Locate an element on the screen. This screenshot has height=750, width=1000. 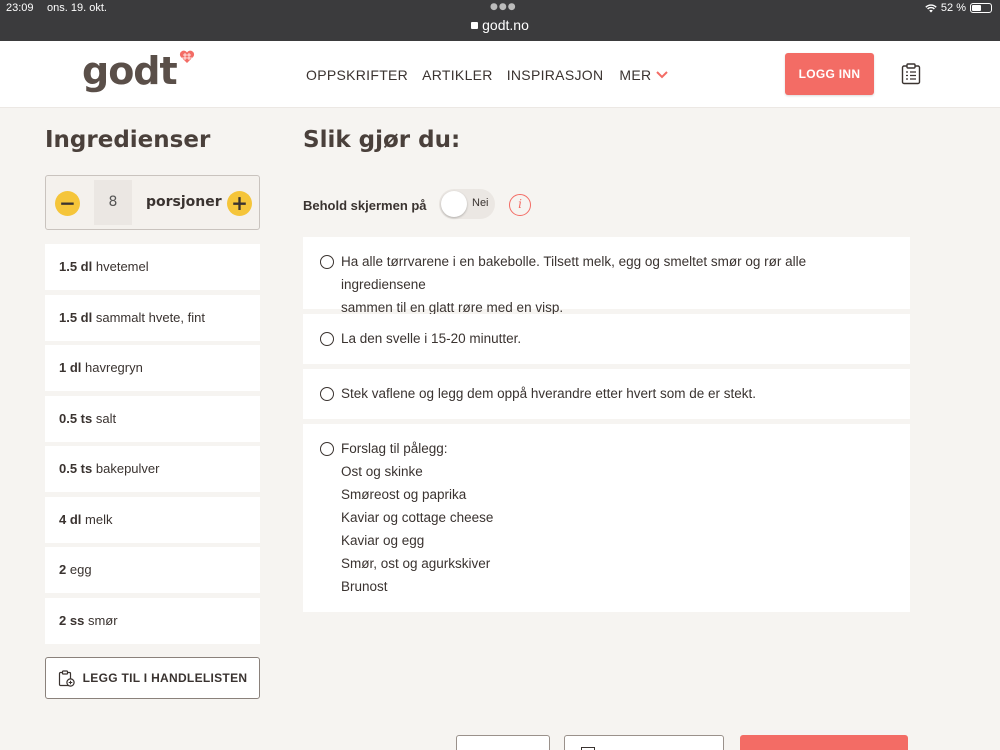
portions-stepper: − 8 porsjoner + is located at coordinates (152, 202).